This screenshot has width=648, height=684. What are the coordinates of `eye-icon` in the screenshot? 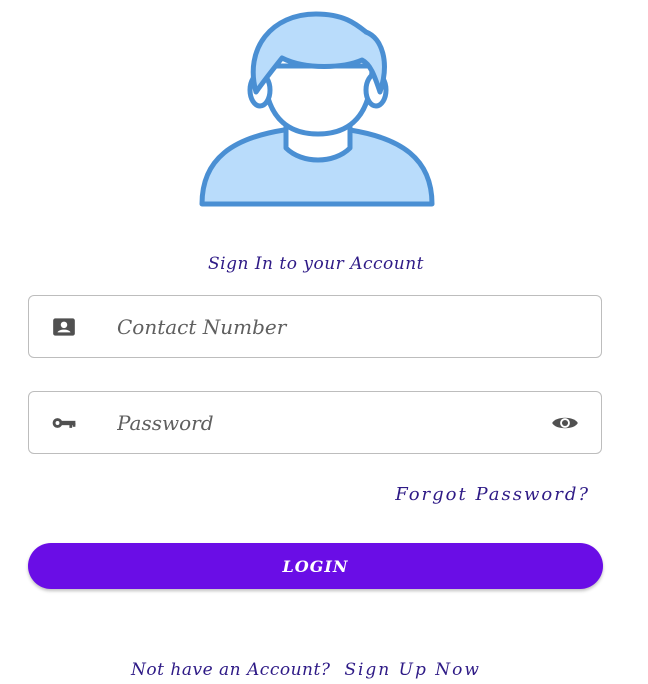 It's located at (565, 423).